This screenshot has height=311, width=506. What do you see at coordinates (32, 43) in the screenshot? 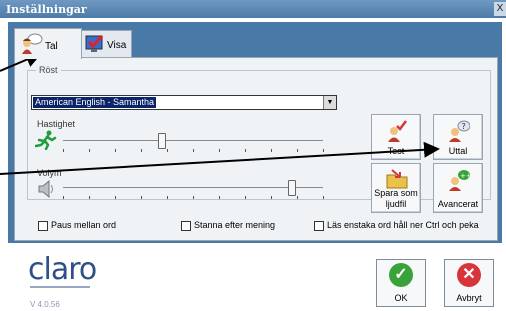
I see `speaking-person-icon` at bounding box center [32, 43].